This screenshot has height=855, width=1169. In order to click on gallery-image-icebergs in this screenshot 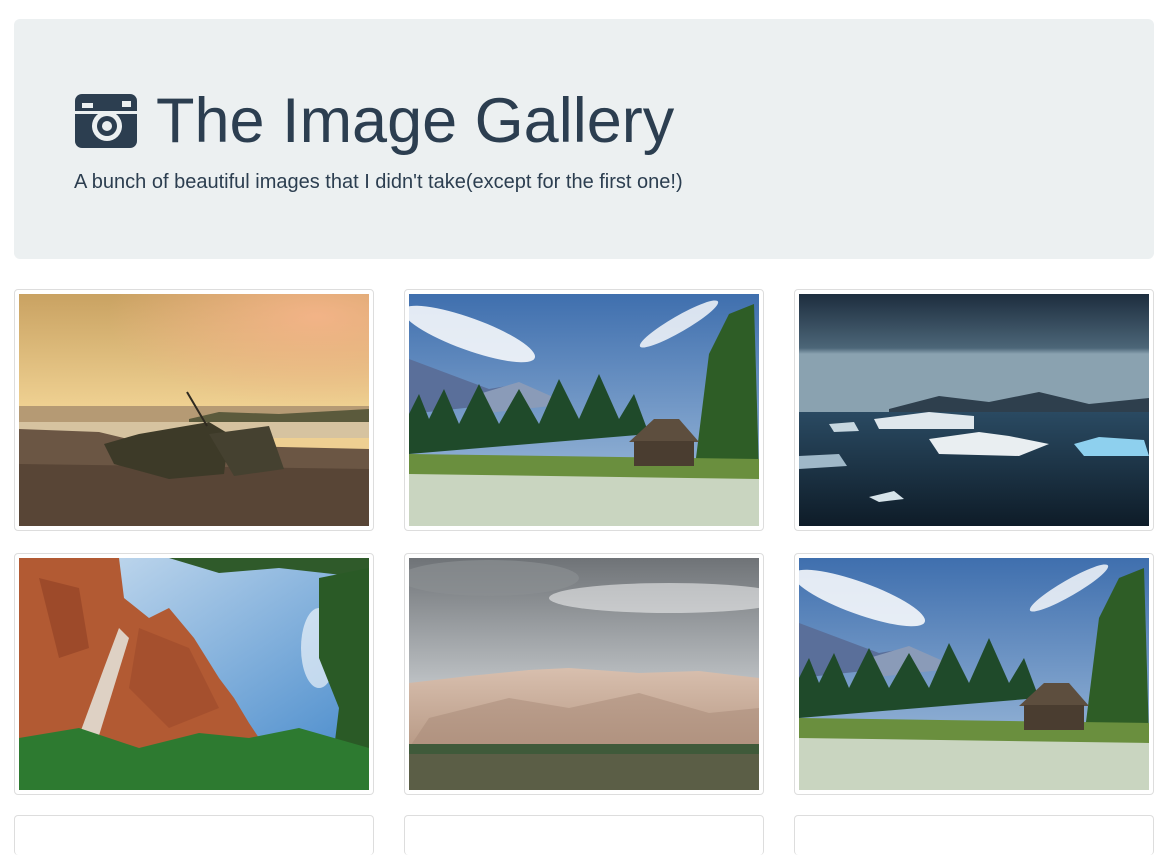, I will do `click(974, 410)`.